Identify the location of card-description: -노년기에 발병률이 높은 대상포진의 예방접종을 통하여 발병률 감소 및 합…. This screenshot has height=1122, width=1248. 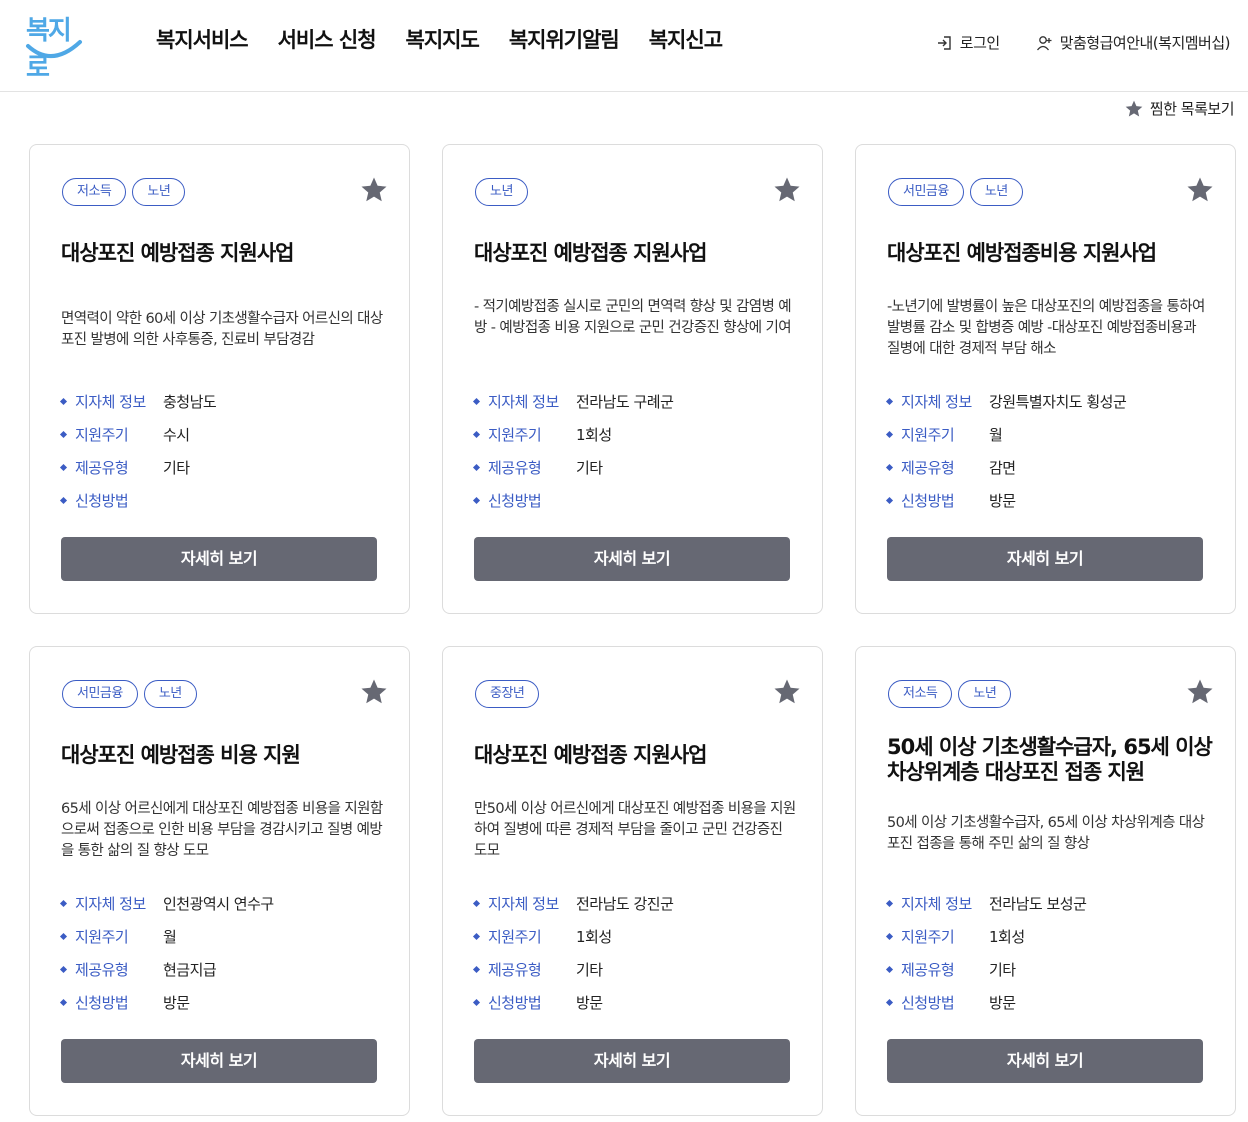
(1046, 328).